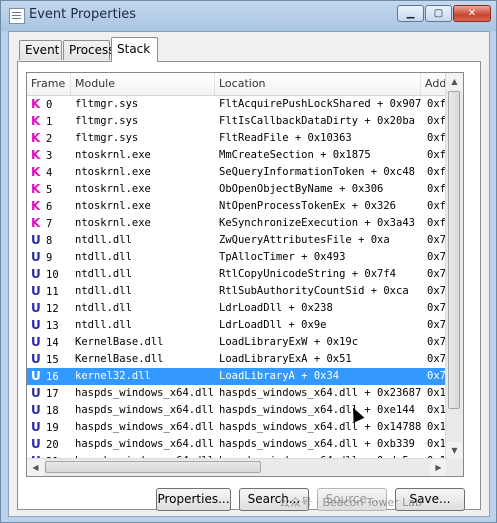 The height and width of the screenshot is (523, 497). I want to click on frame-number: 2, so click(49, 139).